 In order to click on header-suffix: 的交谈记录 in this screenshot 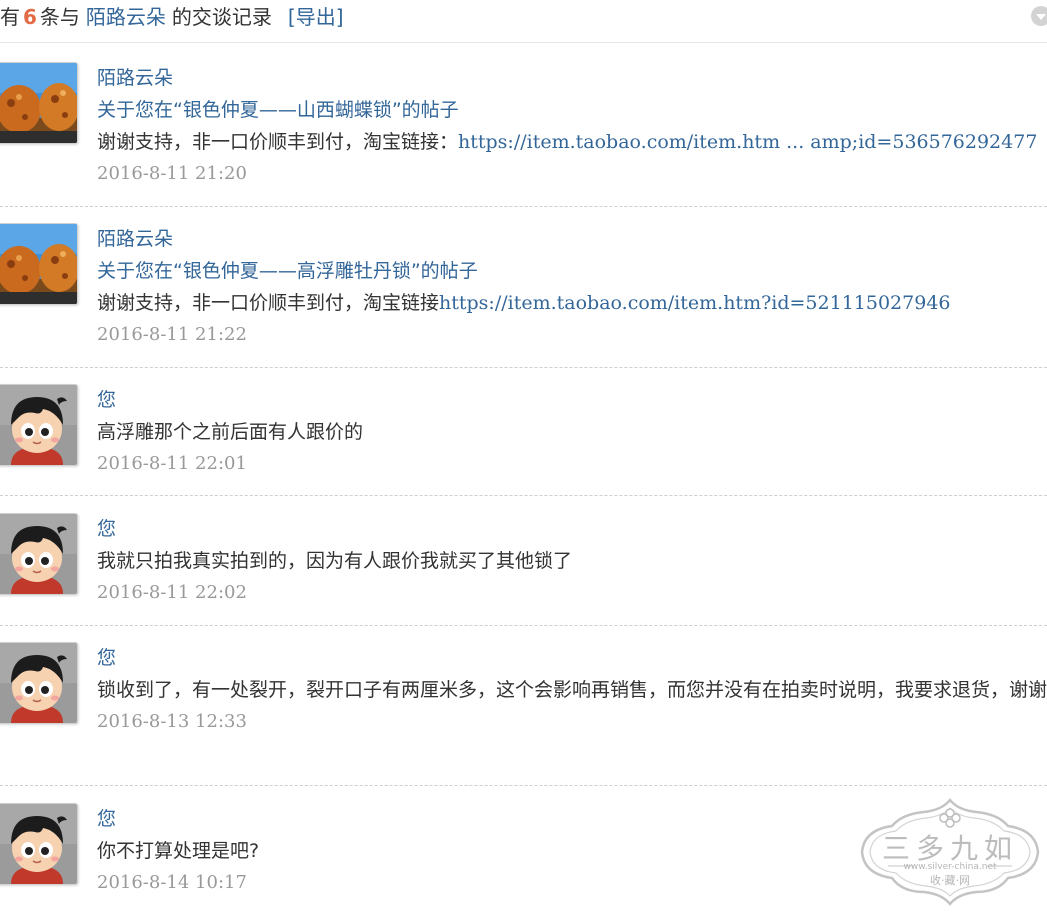, I will do `click(221, 17)`.